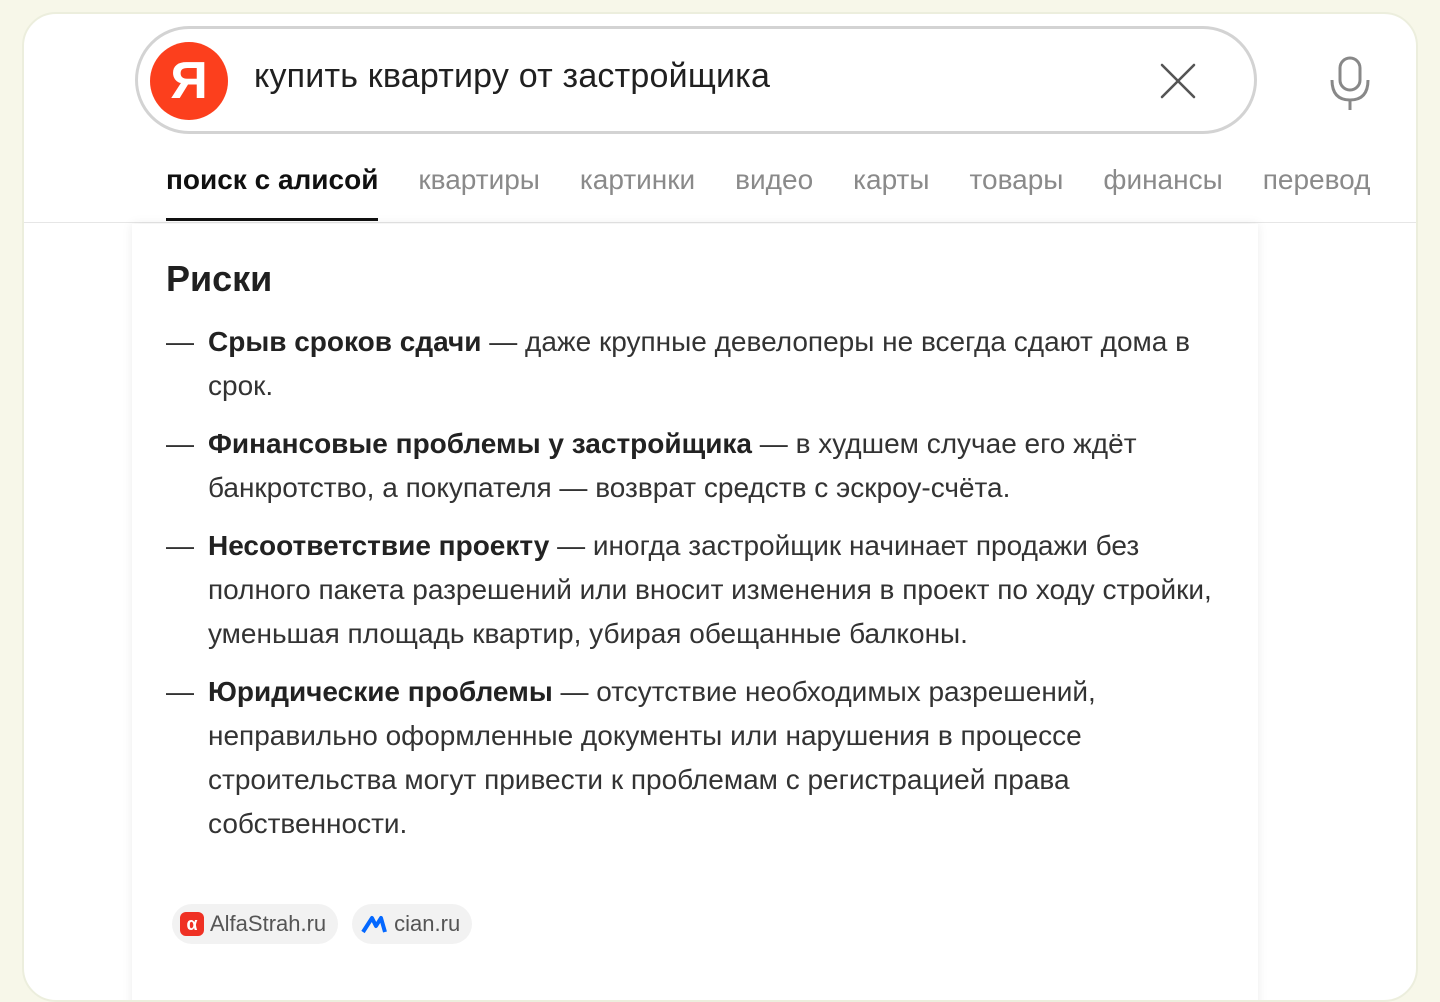  I want to click on yandex-logo-icon: Я, so click(189, 81).